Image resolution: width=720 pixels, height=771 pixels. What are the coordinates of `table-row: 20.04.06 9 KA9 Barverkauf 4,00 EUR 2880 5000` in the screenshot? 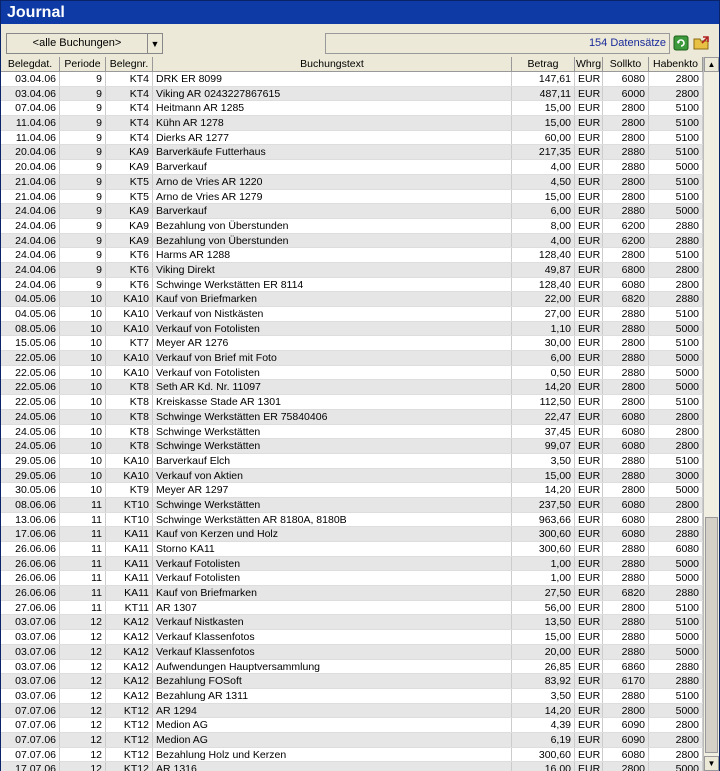 It's located at (352, 167).